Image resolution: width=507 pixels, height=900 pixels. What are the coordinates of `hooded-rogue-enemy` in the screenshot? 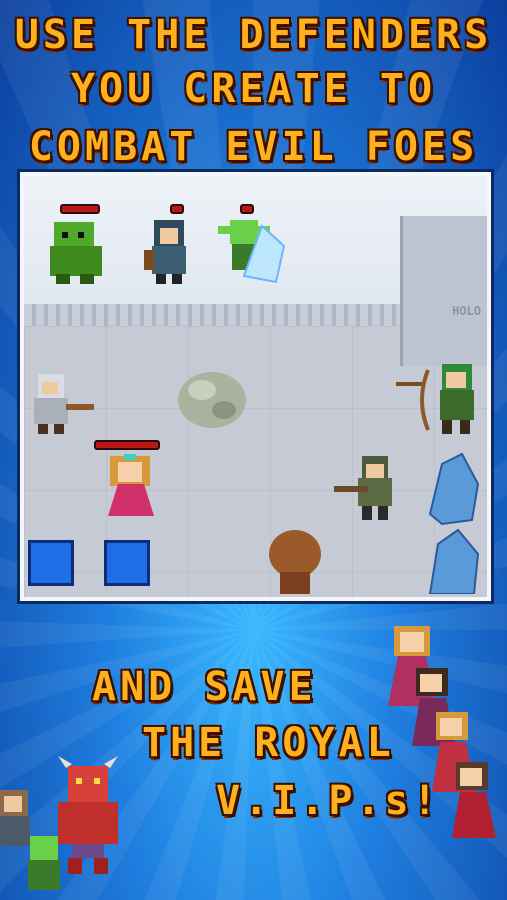 It's located at (170, 252).